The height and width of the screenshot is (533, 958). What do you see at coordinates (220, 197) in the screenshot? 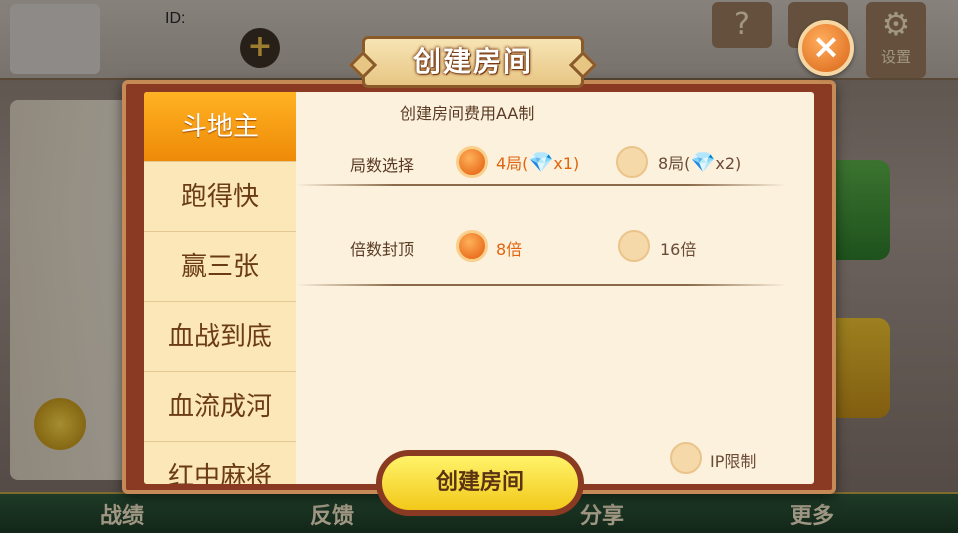
I see `tab-paodekuai: 跑得快` at bounding box center [220, 197].